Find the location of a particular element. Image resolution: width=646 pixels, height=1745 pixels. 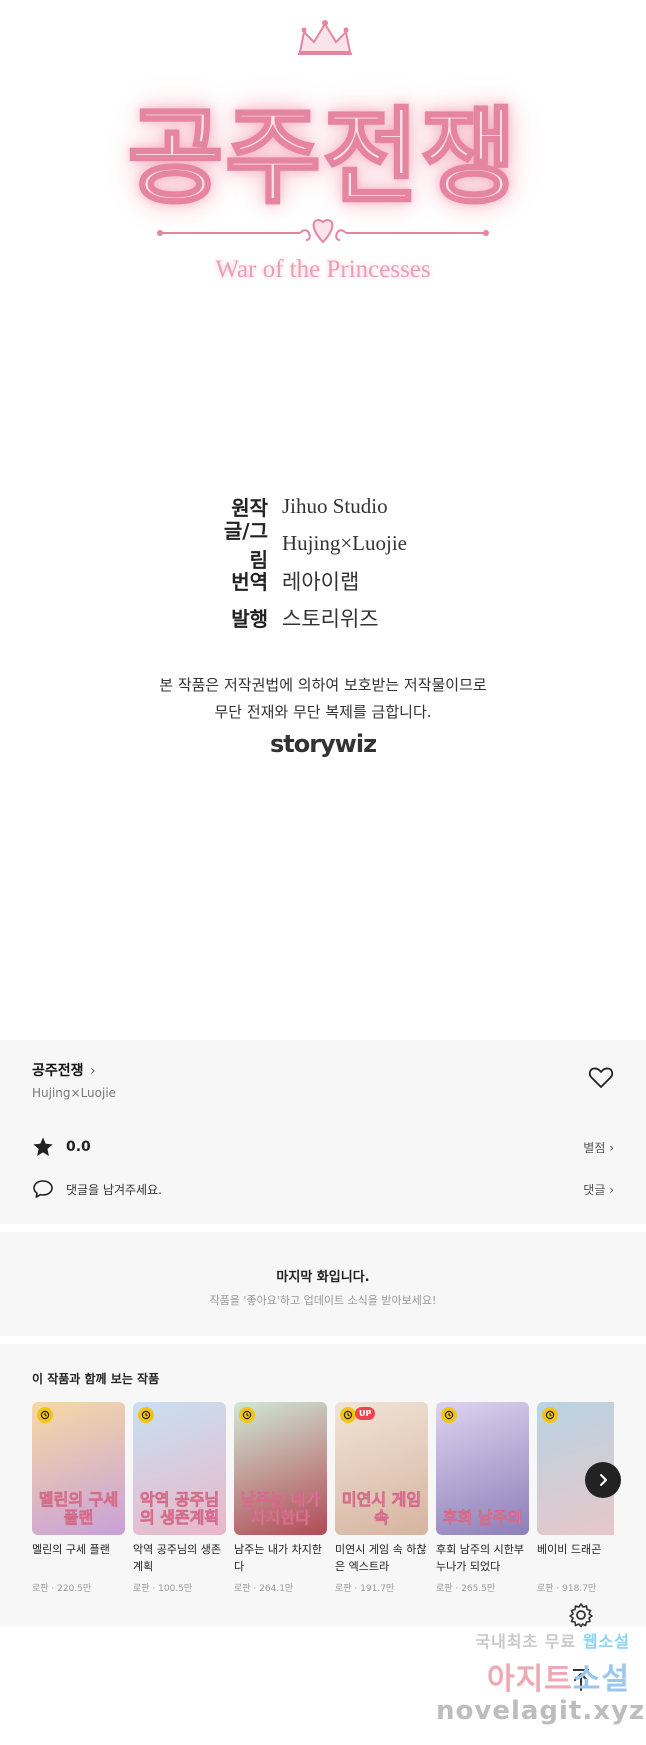

recommendation-title: 남주는 내가 차지한다 is located at coordinates (278, 1558).